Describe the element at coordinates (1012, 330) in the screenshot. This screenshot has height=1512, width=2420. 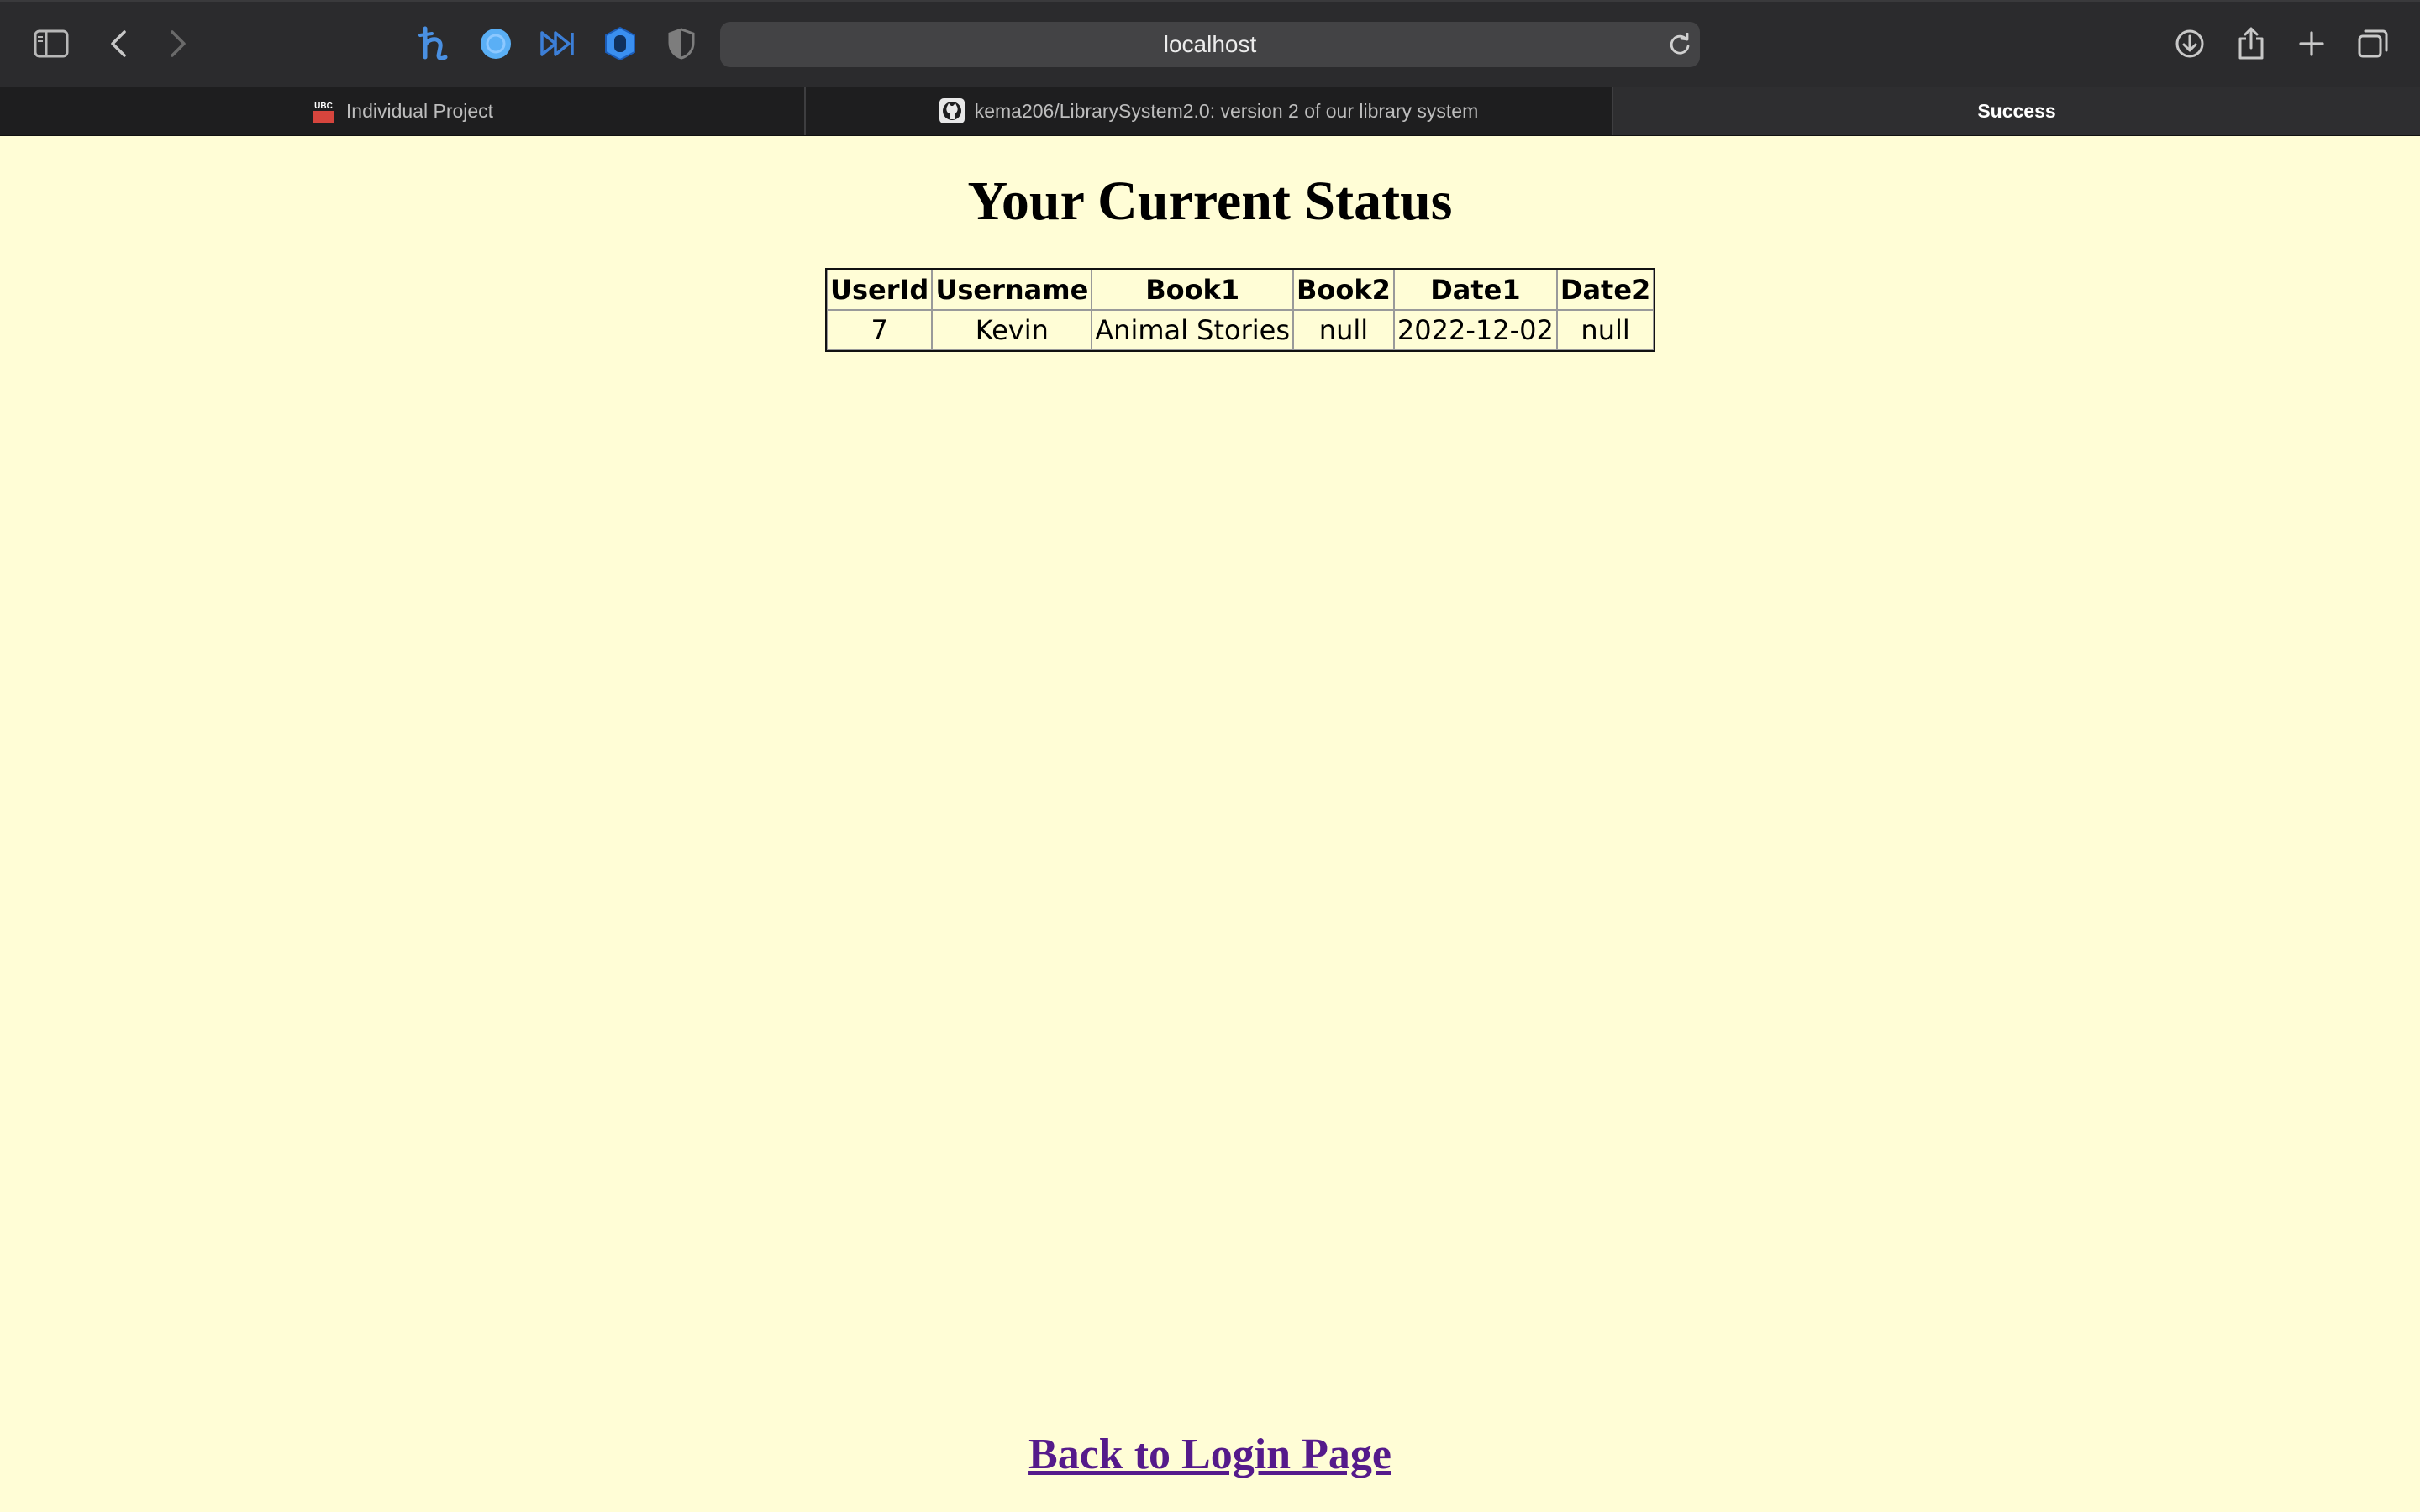
I see `cell-username: Kevin` at that location.